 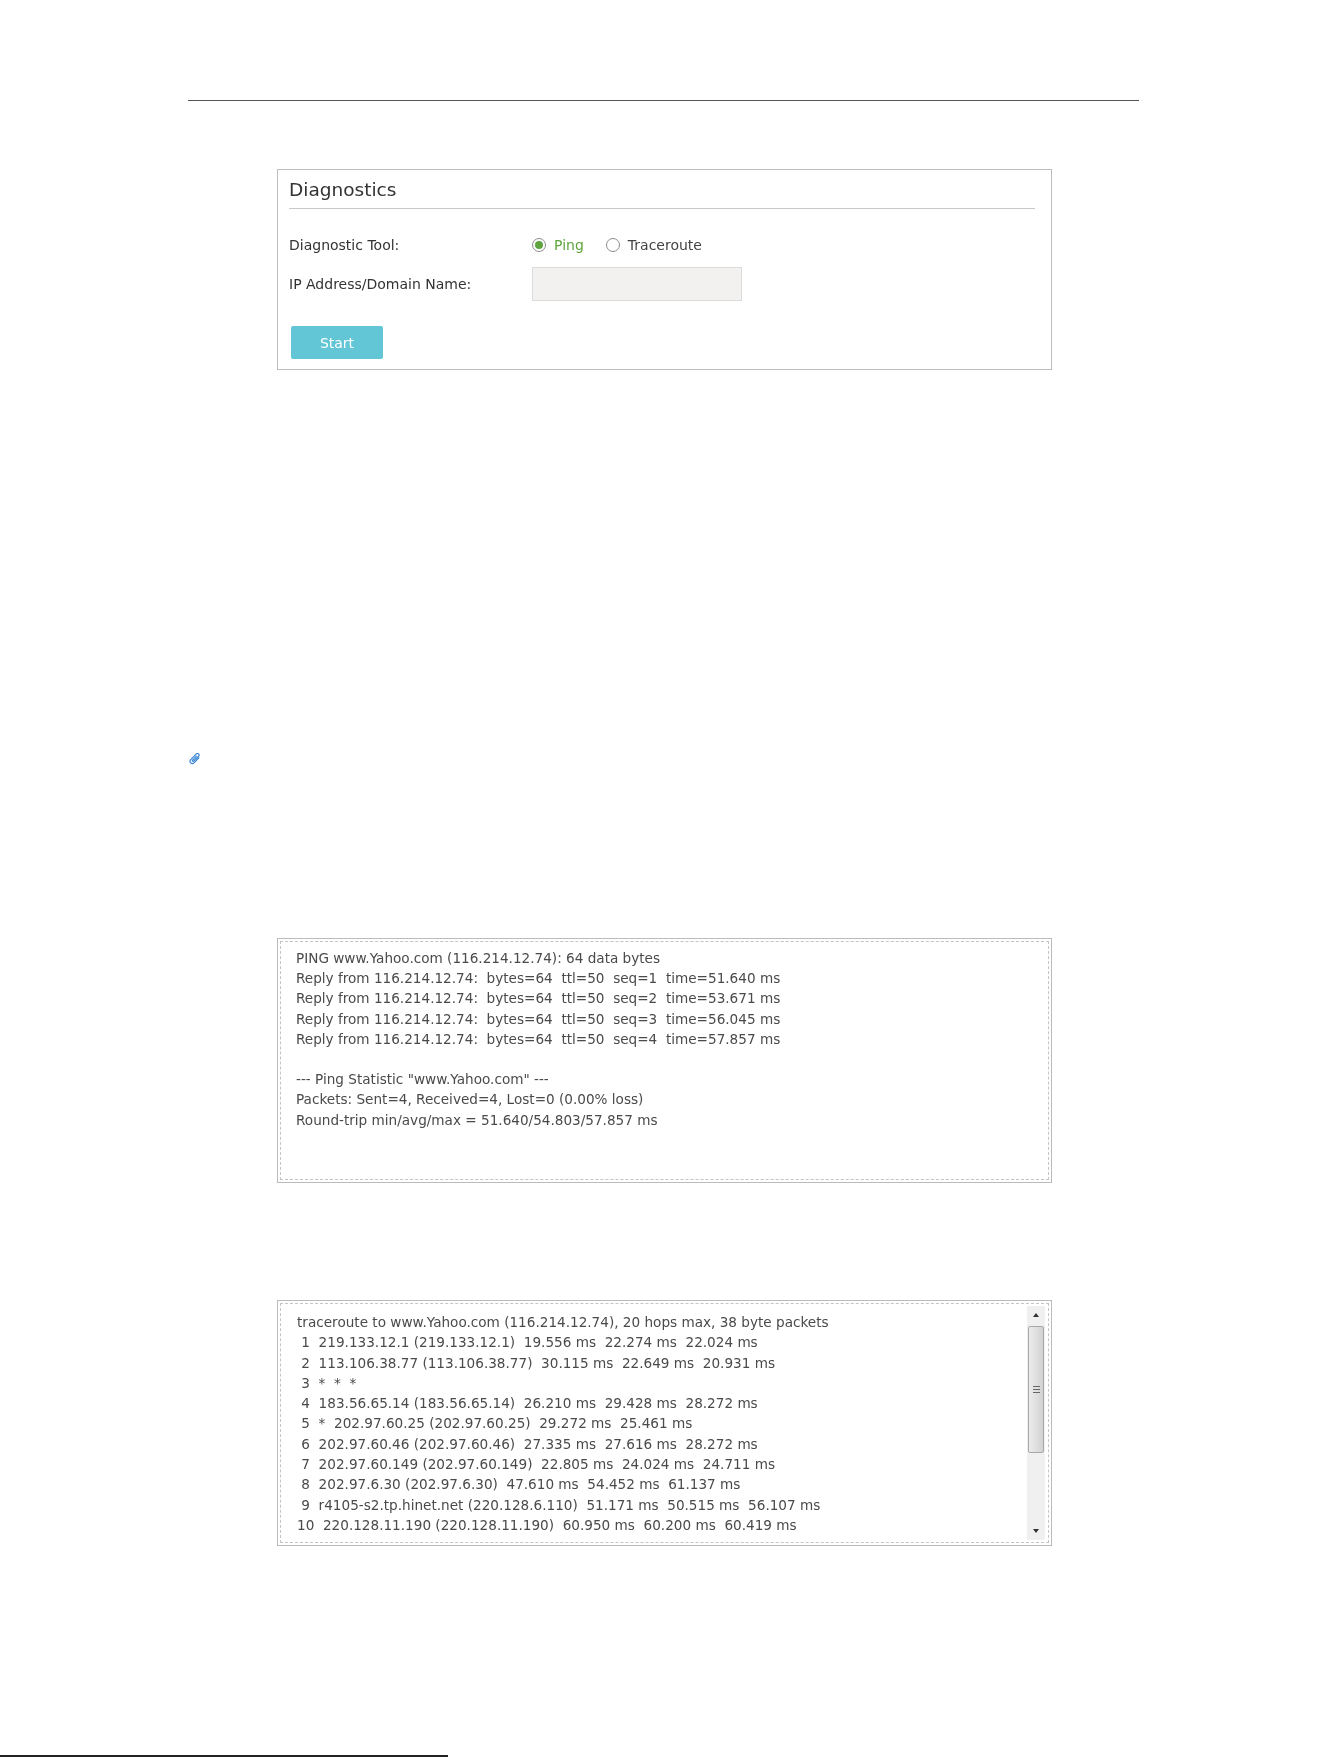 What do you see at coordinates (547, 1525) in the screenshot?
I see `output-line: 10 220.128.11.190 (220.128.11.190) 60.950 ms 60.200 ms 60.419 ms` at bounding box center [547, 1525].